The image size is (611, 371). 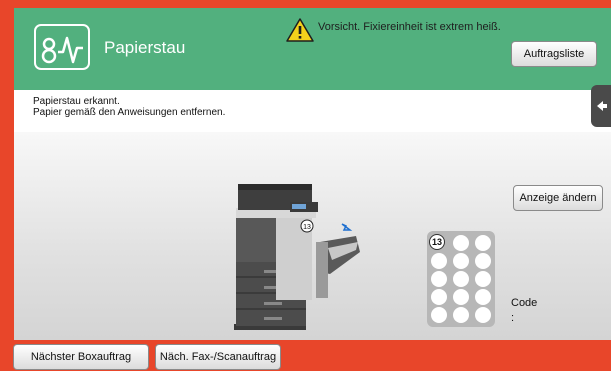 What do you see at coordinates (409, 27) in the screenshot?
I see `warning-message: Vorsicht. Fixiereinheit ist extrem heiß.` at bounding box center [409, 27].